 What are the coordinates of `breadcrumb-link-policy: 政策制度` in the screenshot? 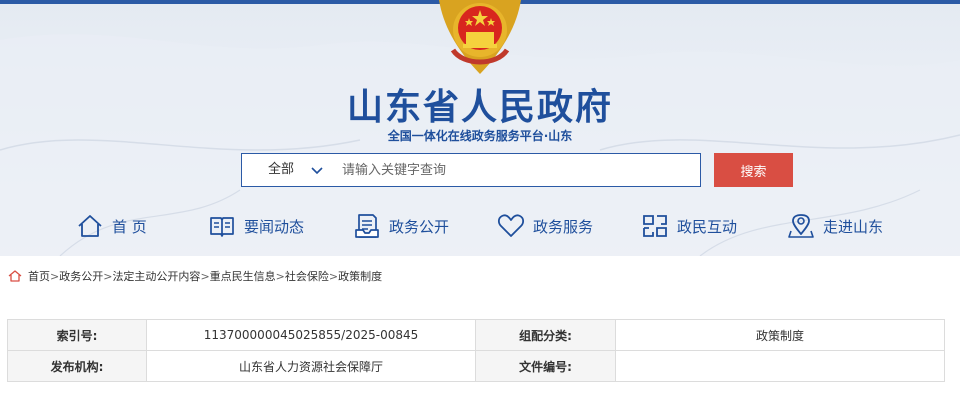 It's located at (360, 276).